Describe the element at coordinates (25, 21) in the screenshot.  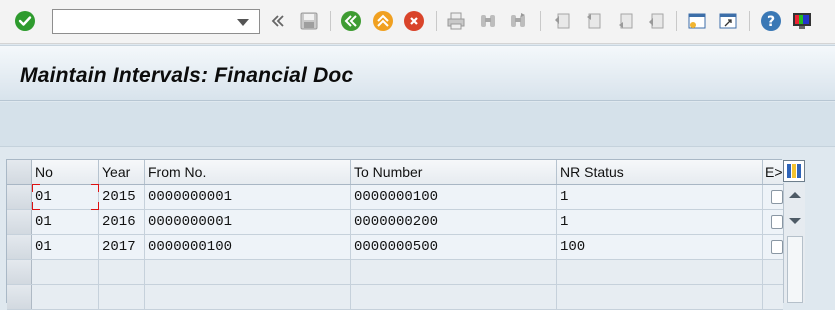
I see `enter-icon` at that location.